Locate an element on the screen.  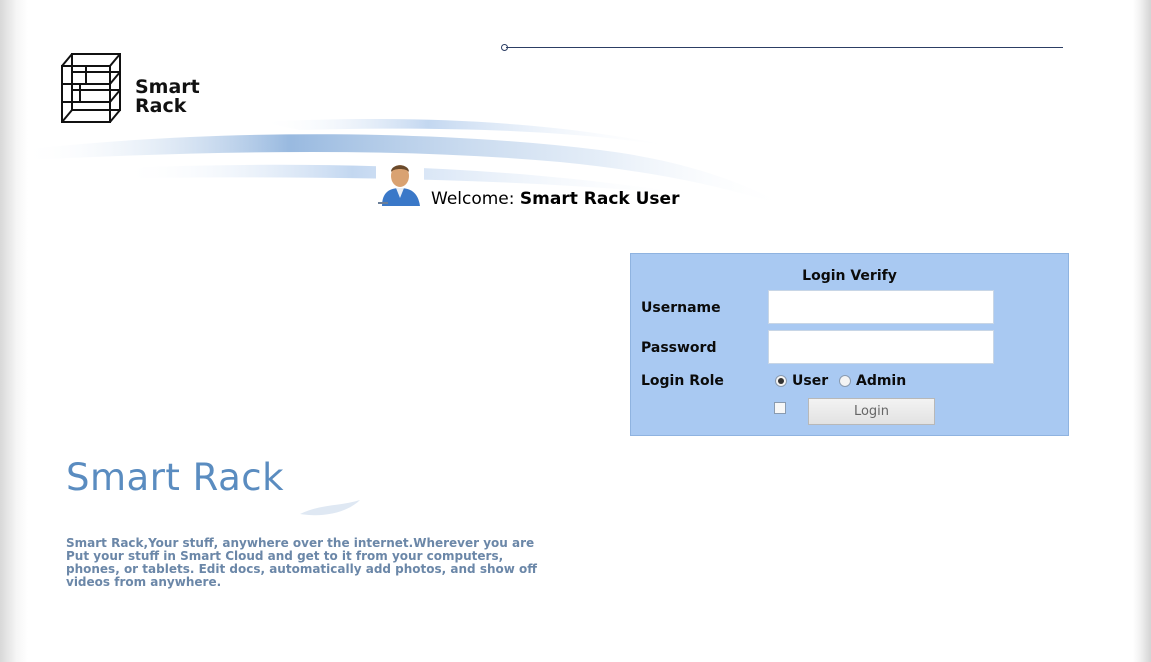
right-shadow-border is located at coordinates (1142, 331).